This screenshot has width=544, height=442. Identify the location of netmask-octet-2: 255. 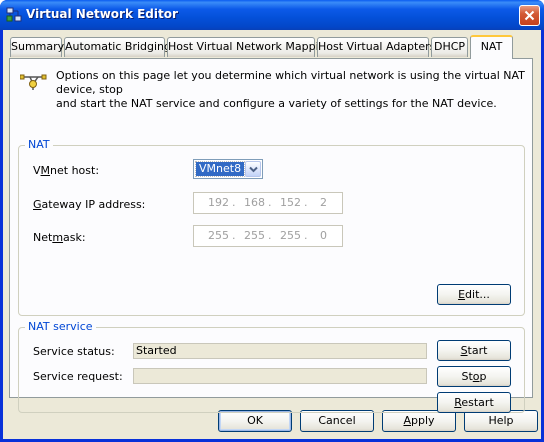
(254, 235).